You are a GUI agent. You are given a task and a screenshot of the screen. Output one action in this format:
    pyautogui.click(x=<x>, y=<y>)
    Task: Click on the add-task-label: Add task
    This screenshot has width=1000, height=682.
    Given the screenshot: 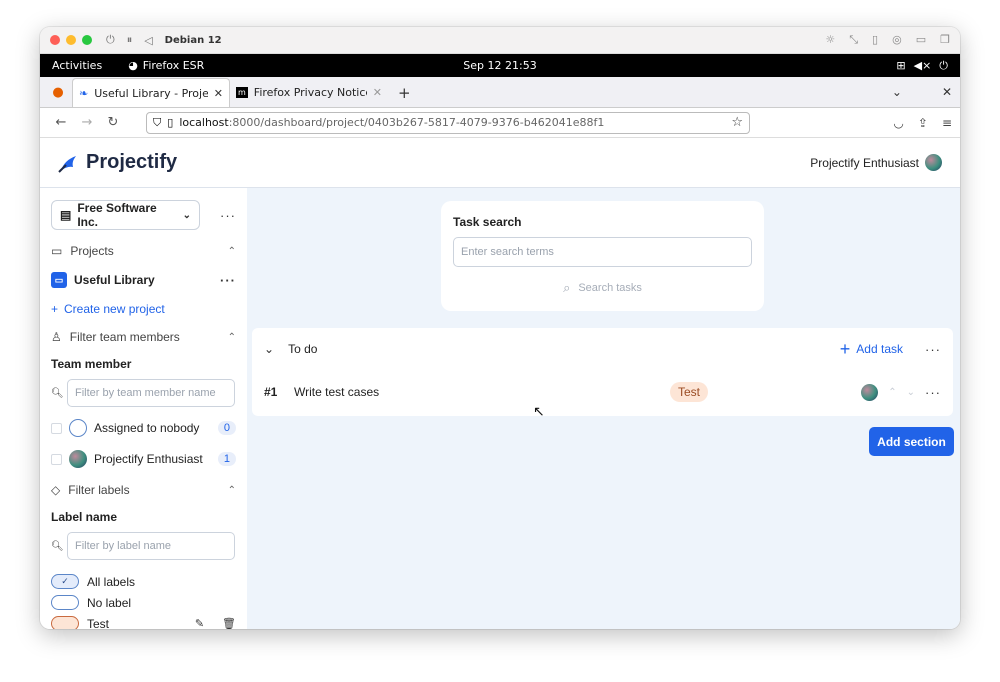 What is the action you would take?
    pyautogui.click(x=879, y=349)
    